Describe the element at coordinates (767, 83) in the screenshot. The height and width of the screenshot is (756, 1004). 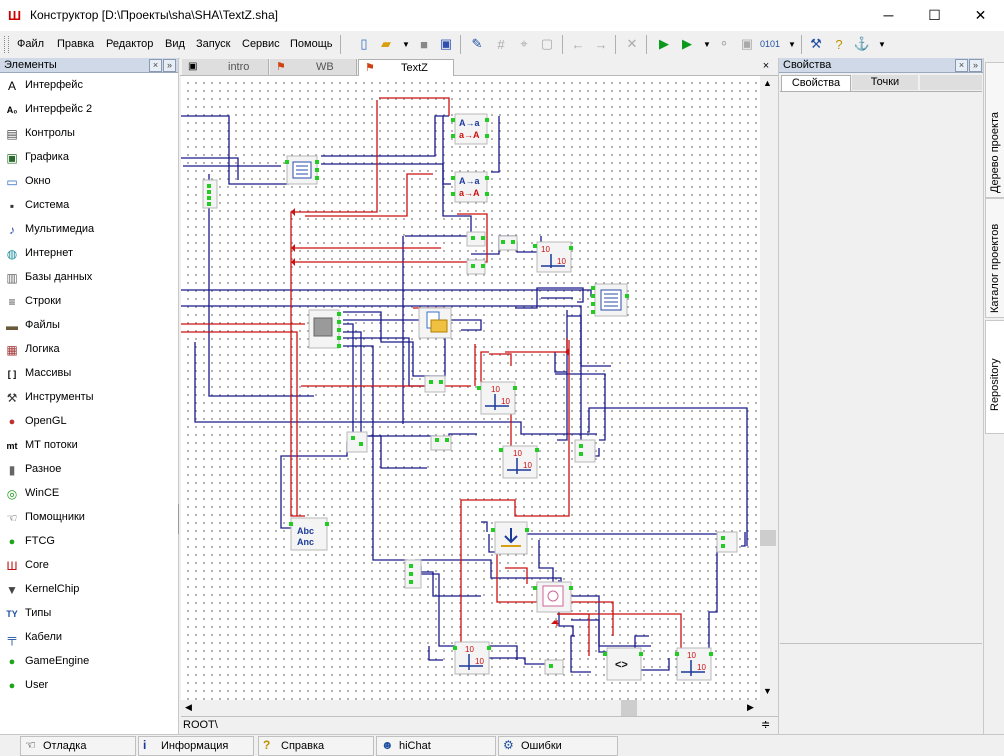
I see `scroll-up-icon: ▲` at that location.